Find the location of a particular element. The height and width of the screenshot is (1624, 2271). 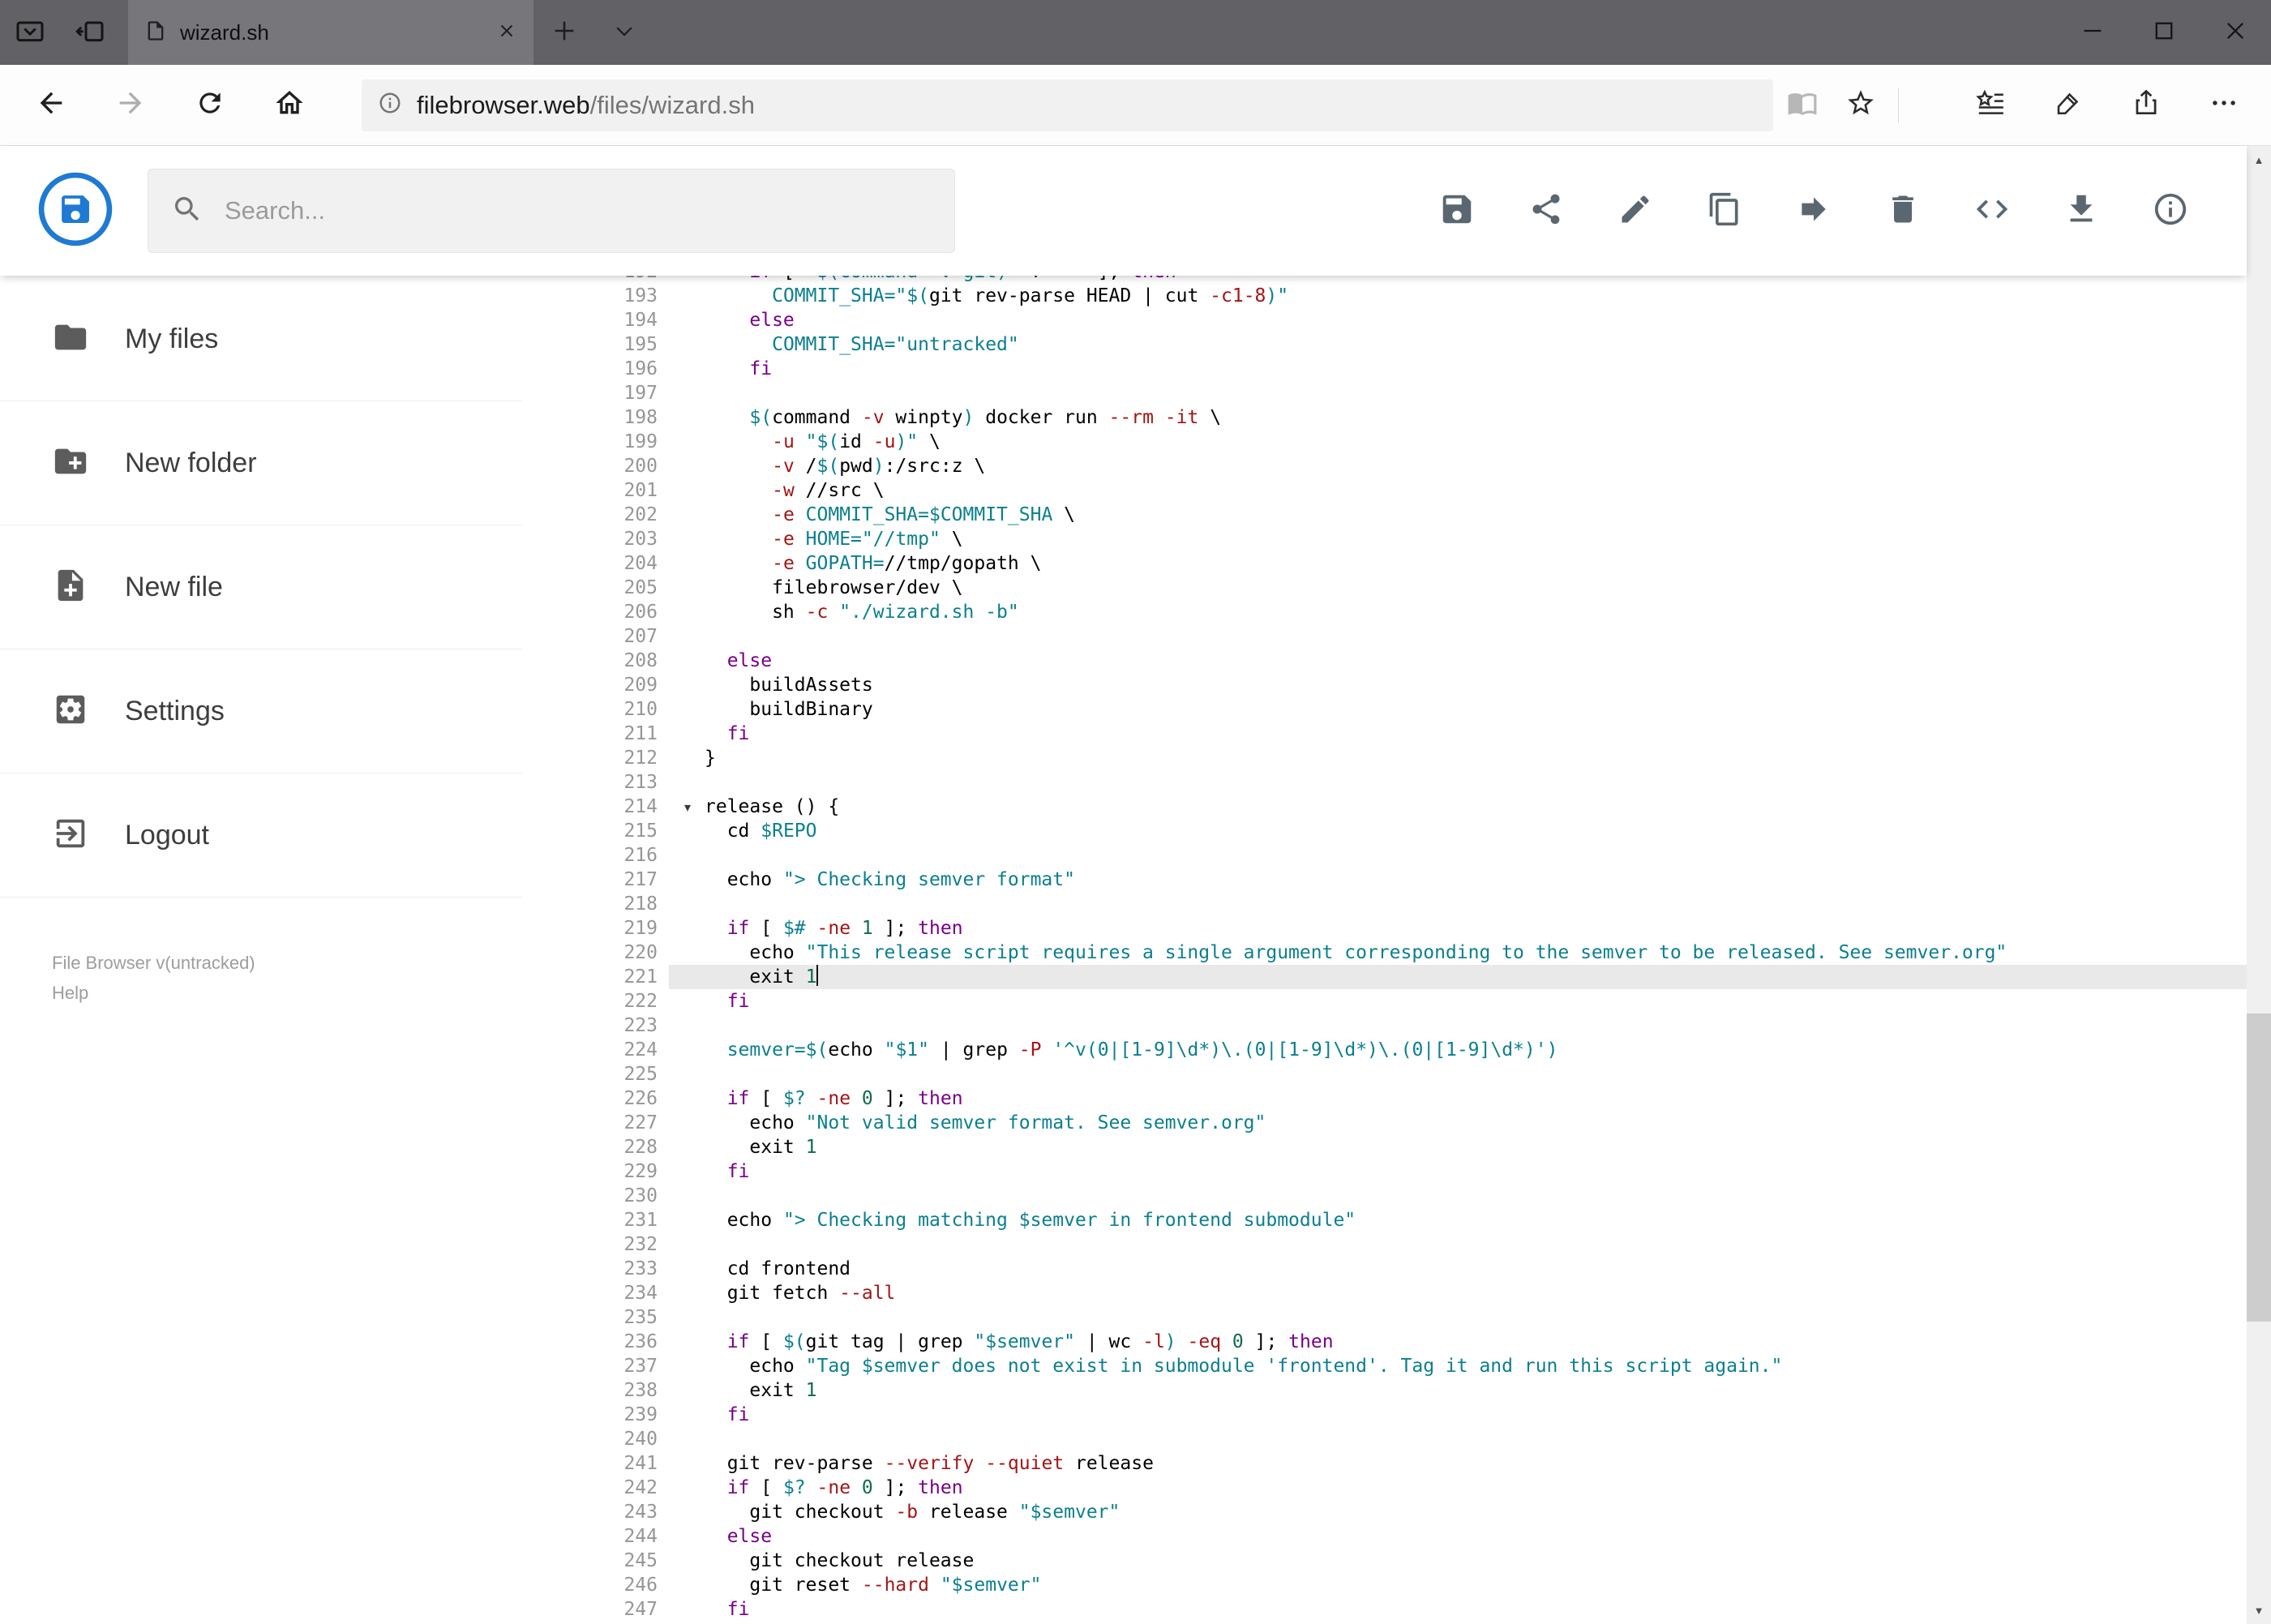

code-line: 221 exit 1 is located at coordinates (1416, 977).